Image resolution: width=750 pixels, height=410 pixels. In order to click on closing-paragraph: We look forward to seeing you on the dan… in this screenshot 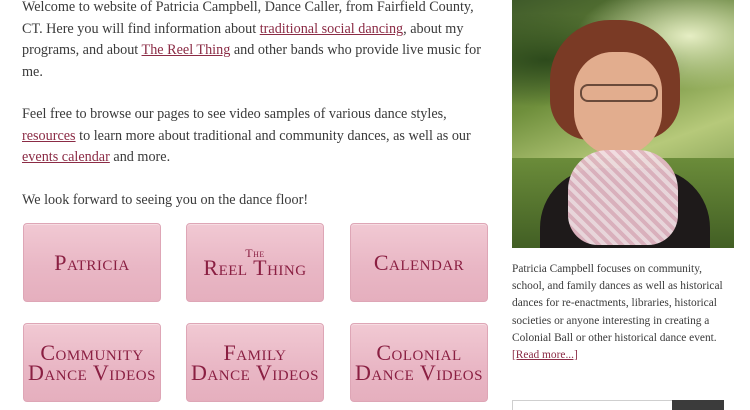, I will do `click(165, 199)`.